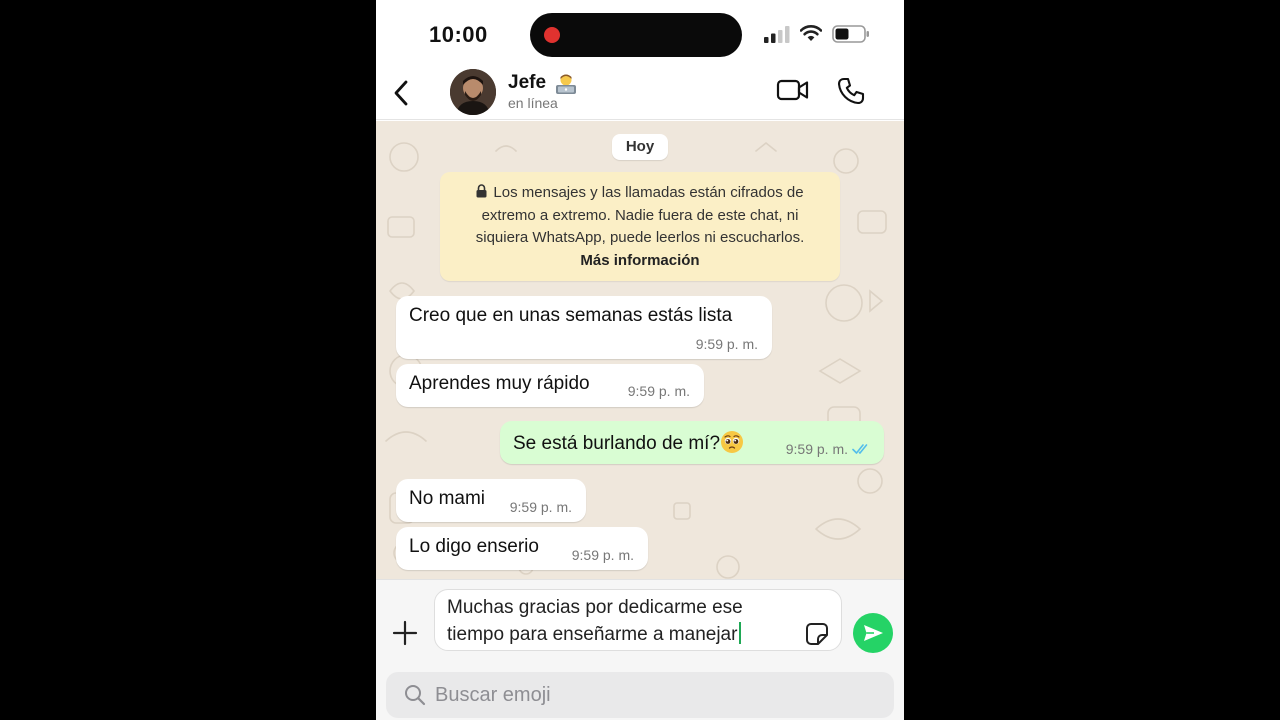 Image resolution: width=1280 pixels, height=720 pixels. I want to click on send-button, so click(873, 633).